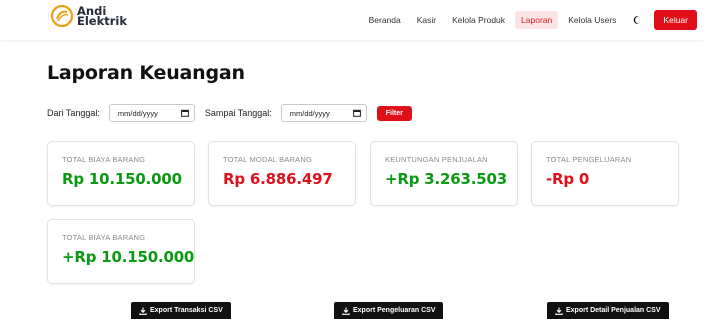 The height and width of the screenshot is (319, 705). Describe the element at coordinates (146, 73) in the screenshot. I see `page-title: Laporan Keuangan` at that location.